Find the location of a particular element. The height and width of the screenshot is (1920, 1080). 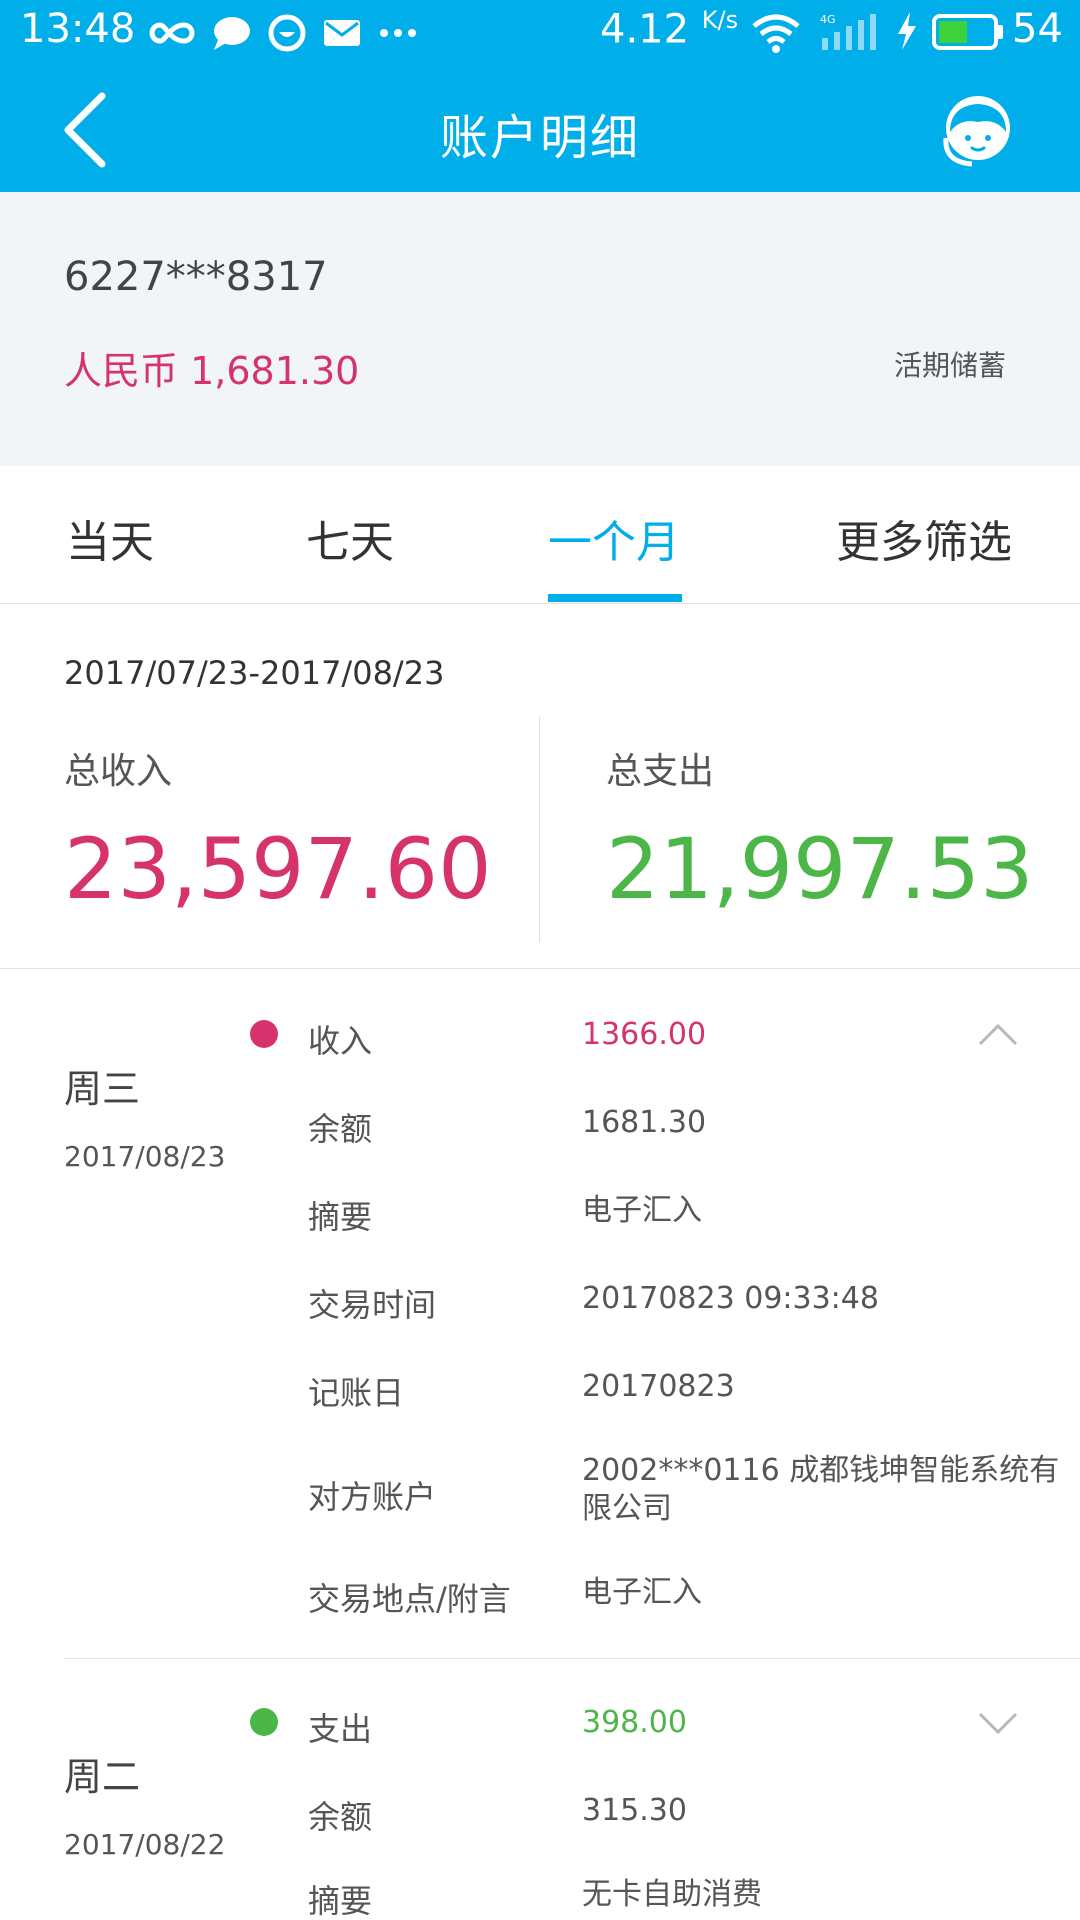

detail-key: 支出 is located at coordinates (340, 1729).